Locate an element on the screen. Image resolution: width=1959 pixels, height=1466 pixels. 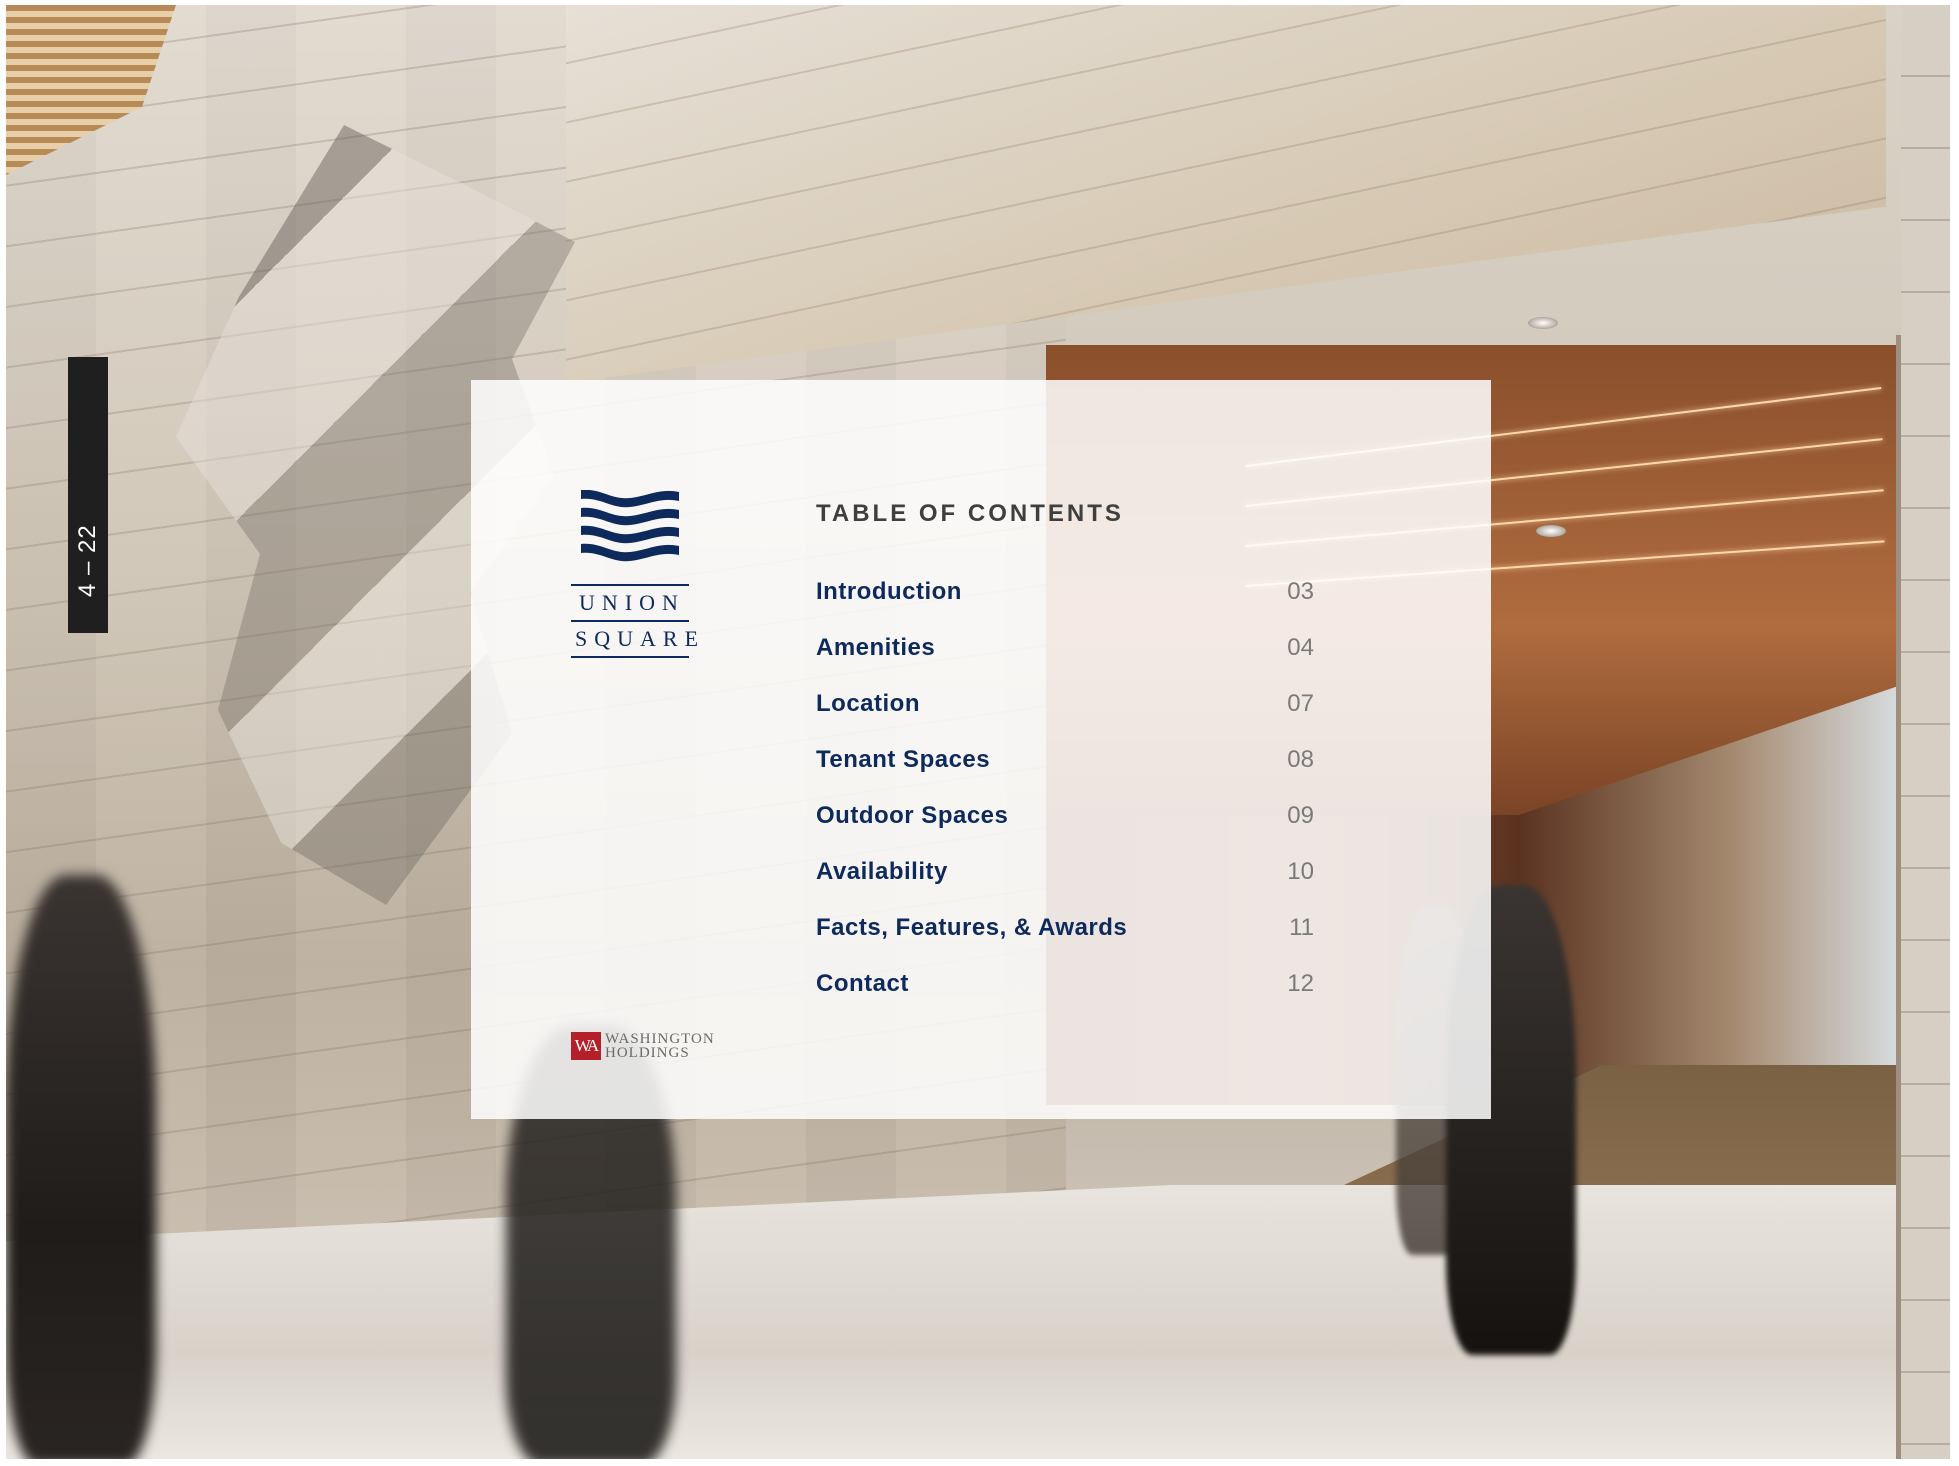
toc-item-page: 03 is located at coordinates (1300, 591).